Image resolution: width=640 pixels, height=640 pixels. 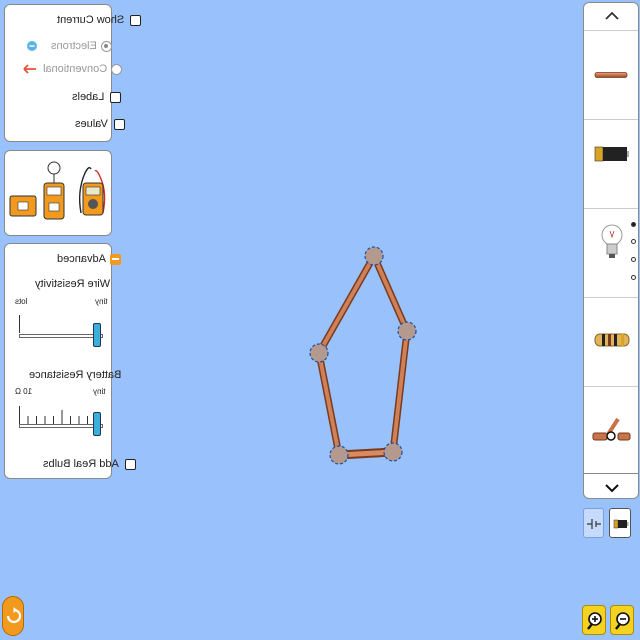 I want to click on component-toolbox, so click(x=611, y=250).